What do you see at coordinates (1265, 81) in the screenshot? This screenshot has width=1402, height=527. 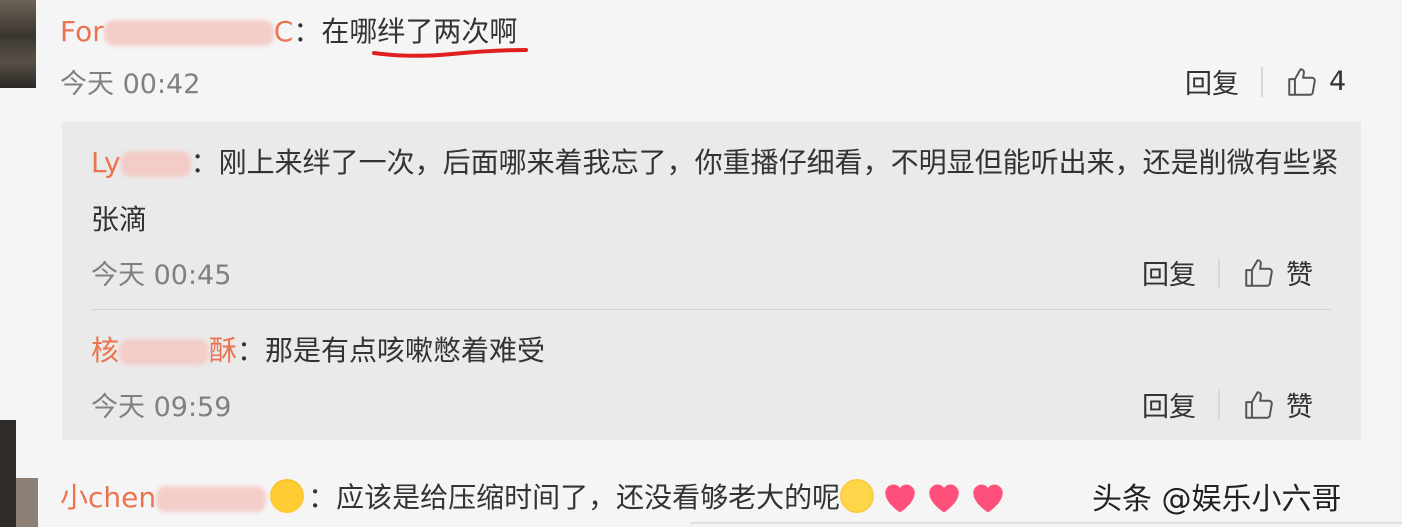 I see `comment-actions: 回复 4` at bounding box center [1265, 81].